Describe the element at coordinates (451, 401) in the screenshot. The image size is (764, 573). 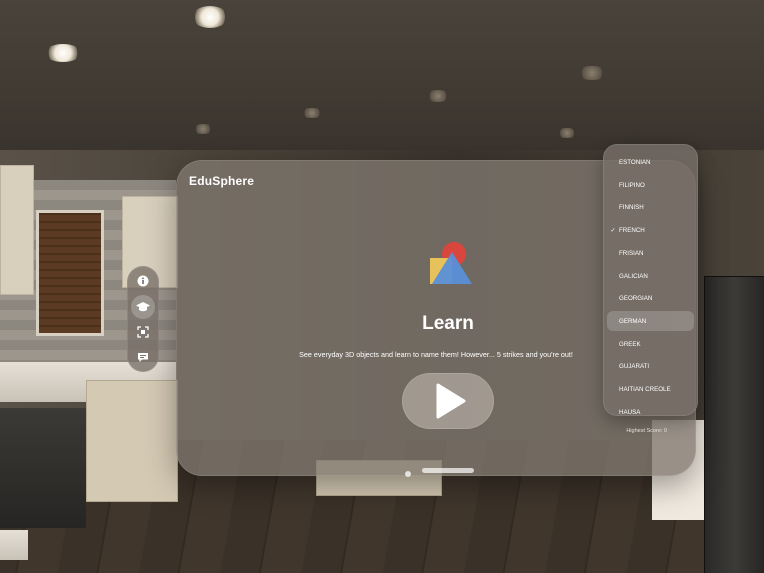
I see `play-icon` at that location.